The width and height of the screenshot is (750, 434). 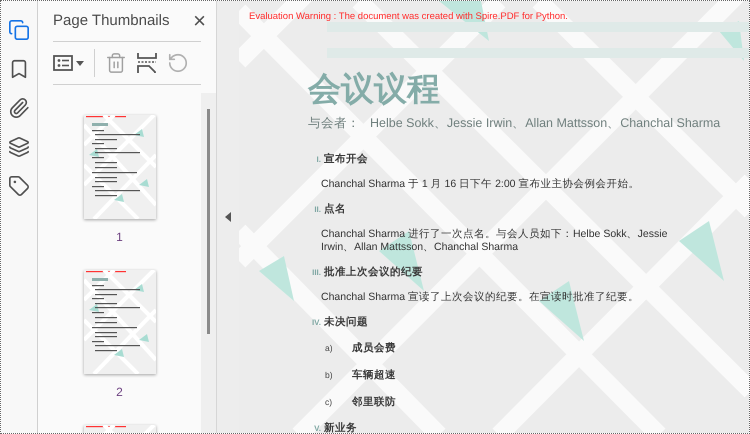 I want to click on caret-left-icon, so click(x=228, y=217).